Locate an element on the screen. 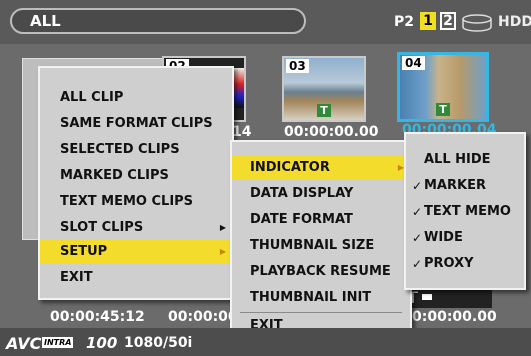  view-mode-title: ALL is located at coordinates (158, 21).